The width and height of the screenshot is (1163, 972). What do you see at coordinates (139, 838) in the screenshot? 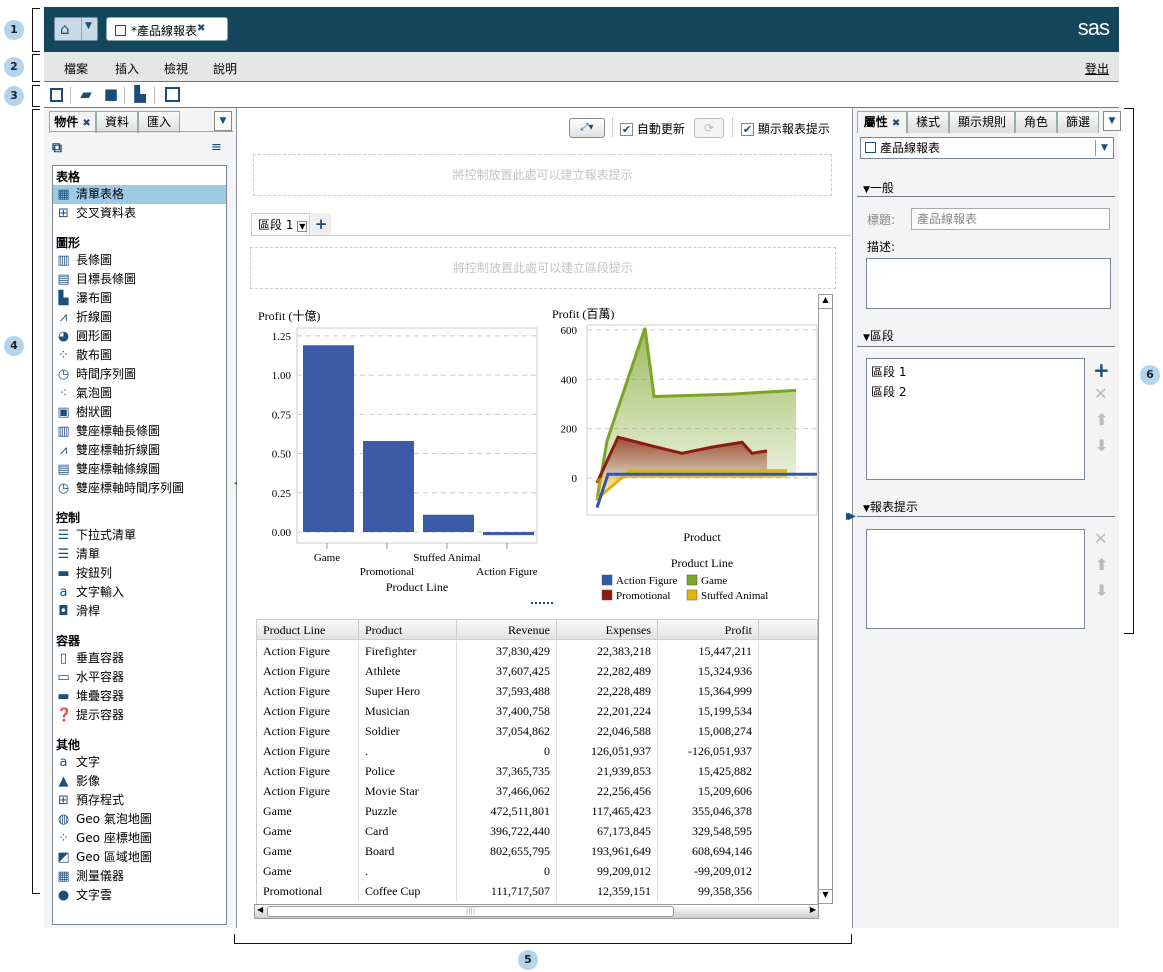
I see `object-item: ⁘ Geo 座標地圖` at bounding box center [139, 838].